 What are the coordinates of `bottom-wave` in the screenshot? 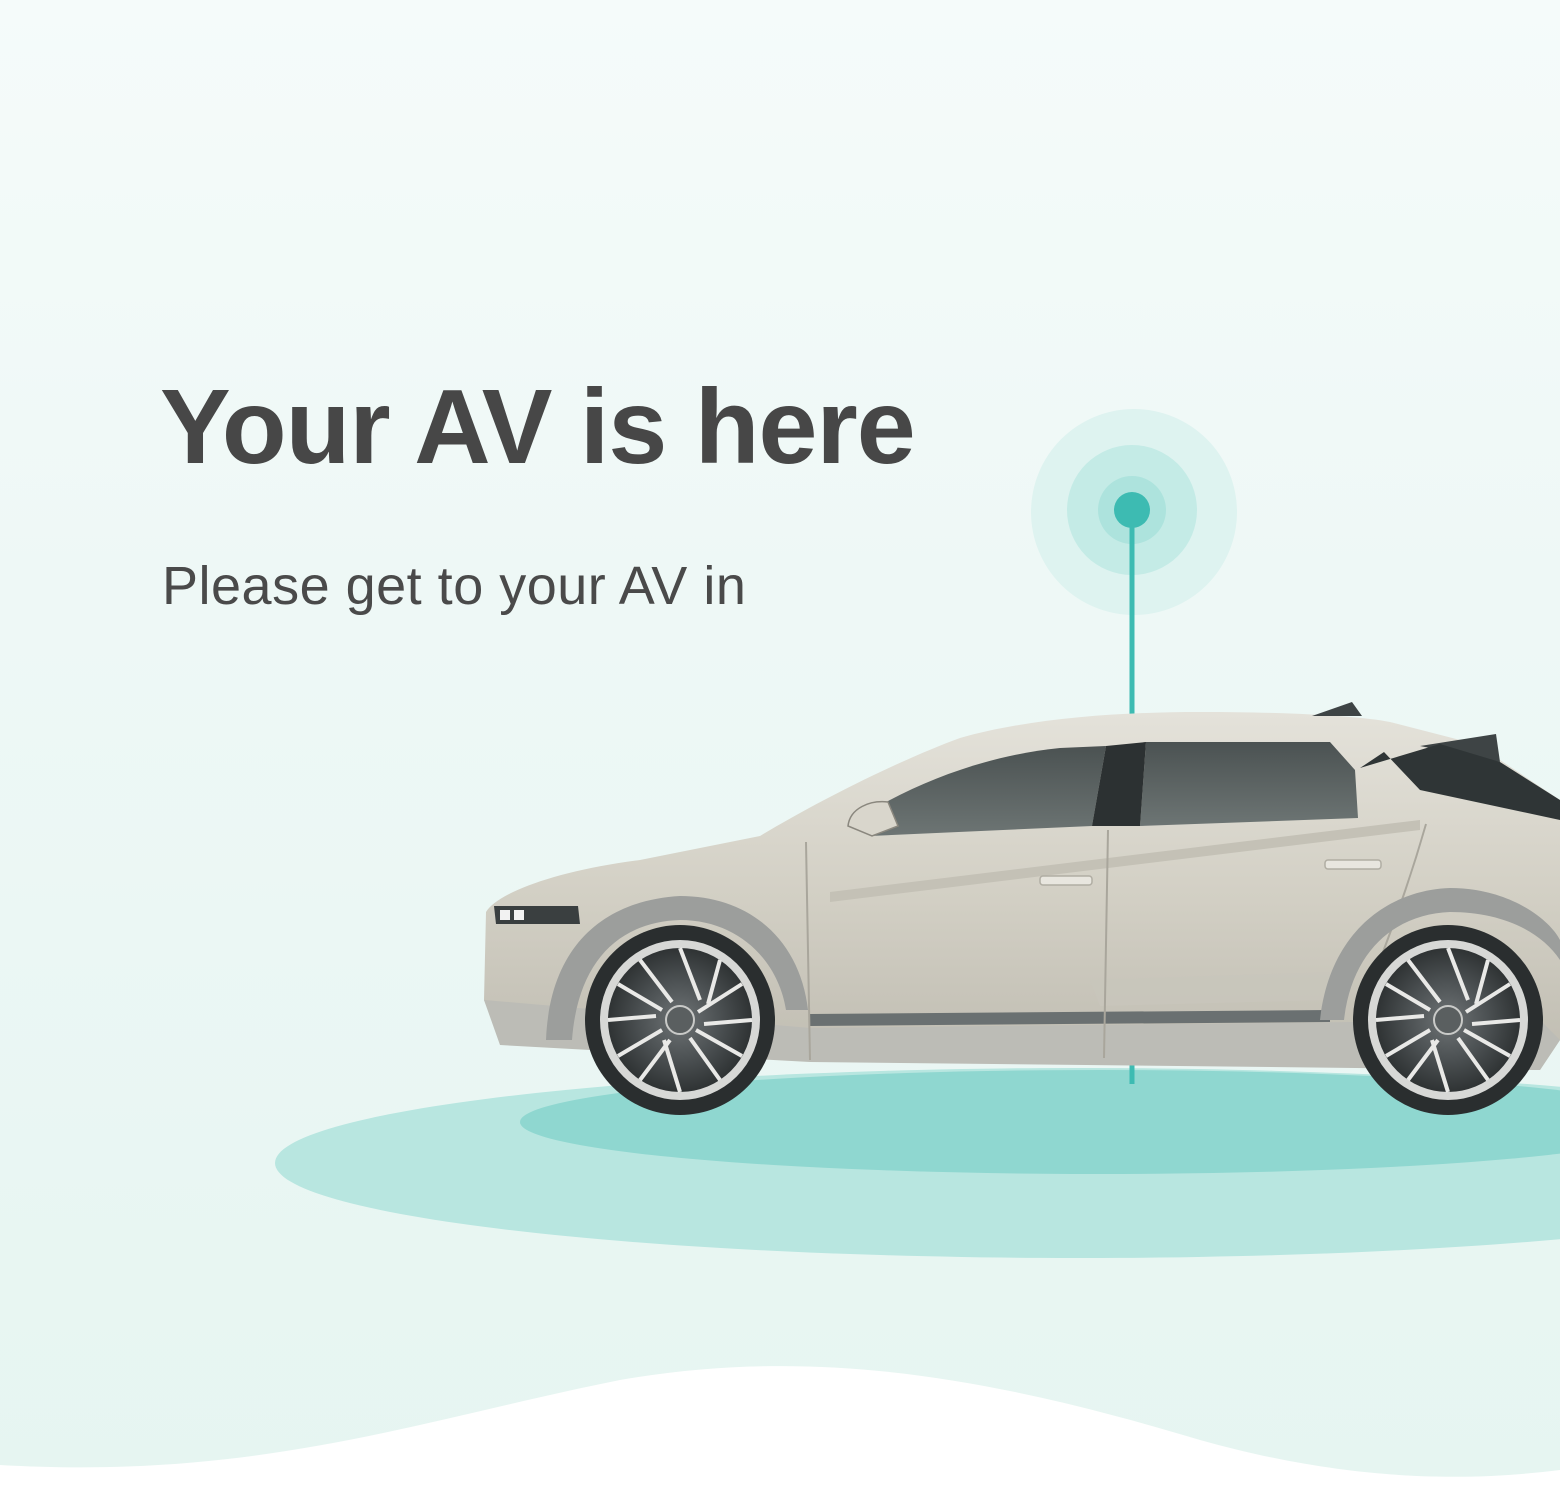 It's located at (780, 1430).